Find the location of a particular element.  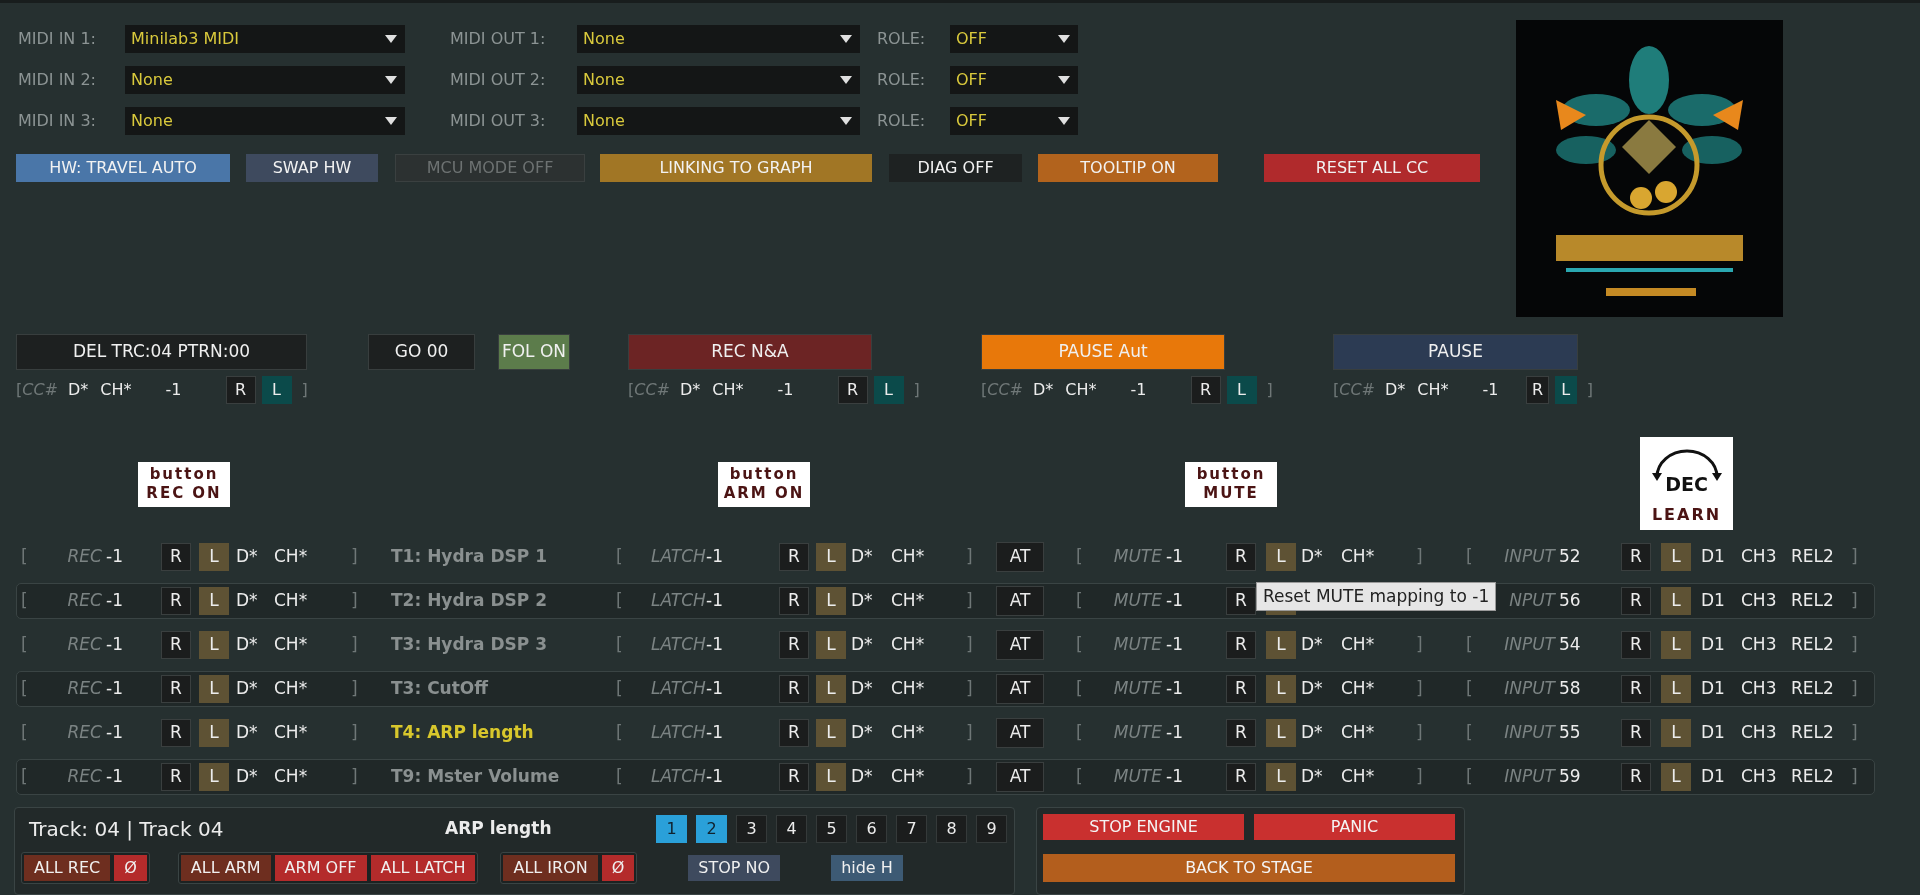

page-button: 5 is located at coordinates (831, 829).